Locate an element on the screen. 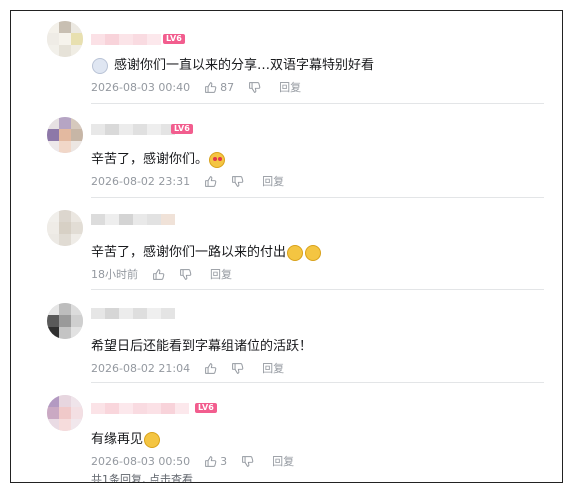 This screenshot has width=575, height=491. comment-text-content: 希望日后还能看到字幕组诸位的活跃！ is located at coordinates (202, 346).